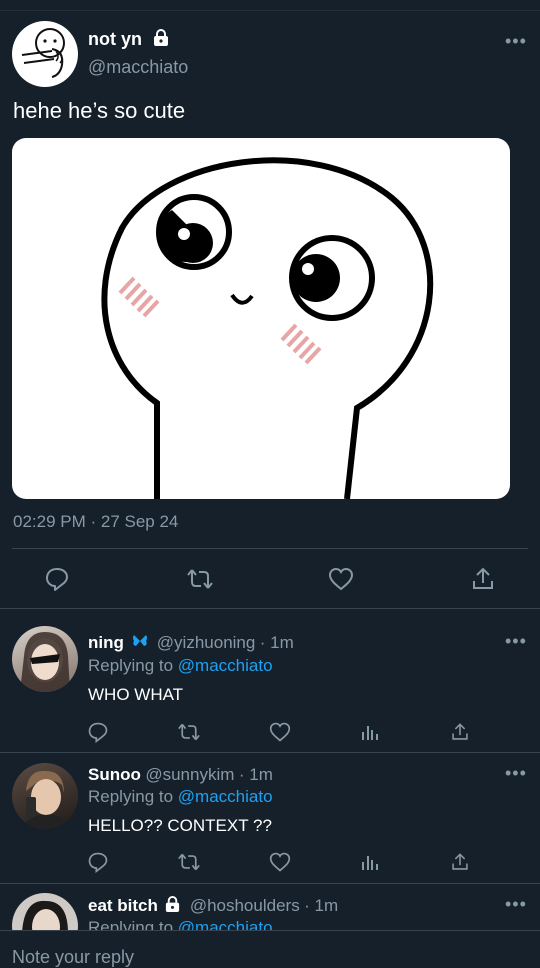  Describe the element at coordinates (106, 642) in the screenshot. I see `display-name: ning` at that location.